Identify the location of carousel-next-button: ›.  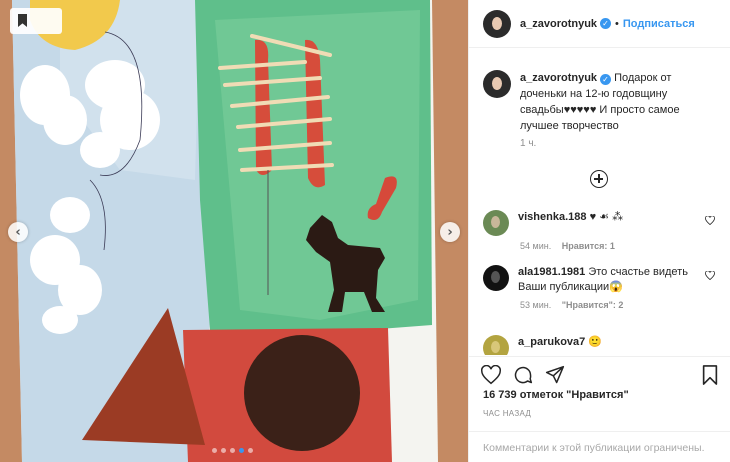
(450, 232).